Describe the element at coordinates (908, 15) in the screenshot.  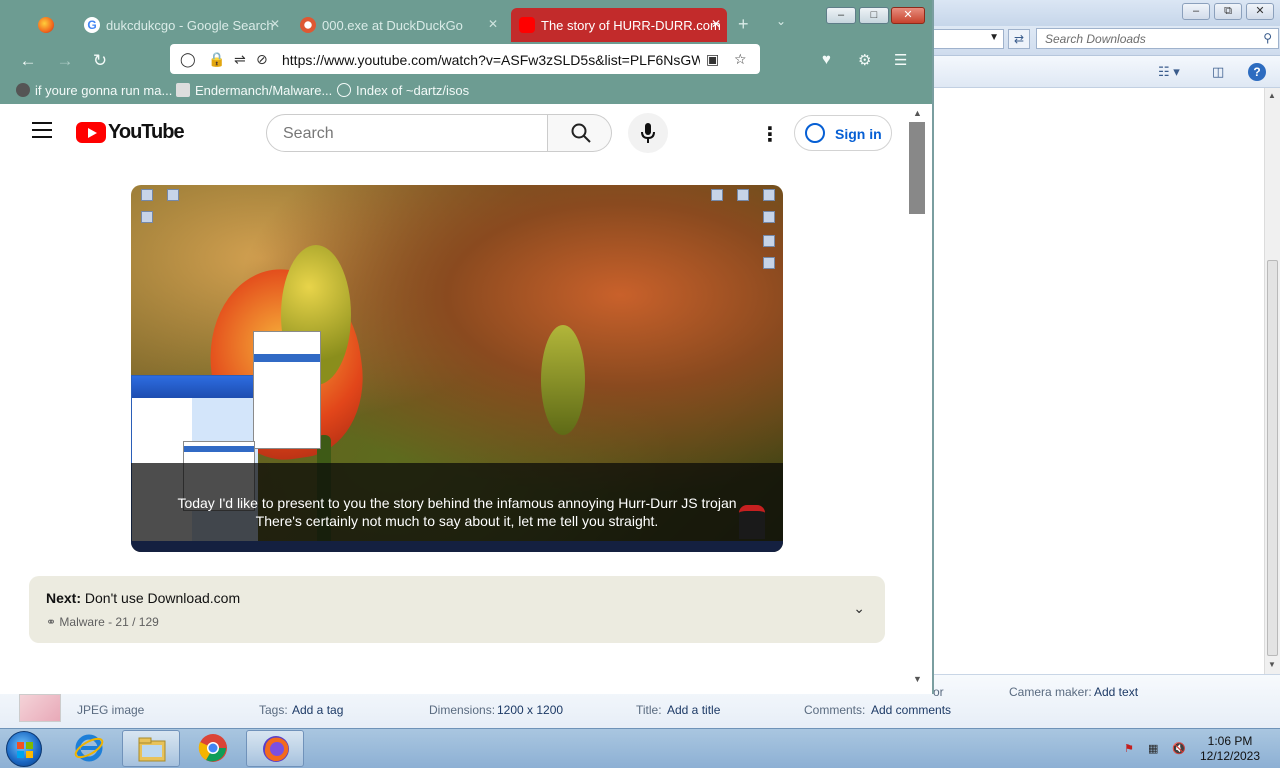
I see `close-window-button: ✕` at that location.